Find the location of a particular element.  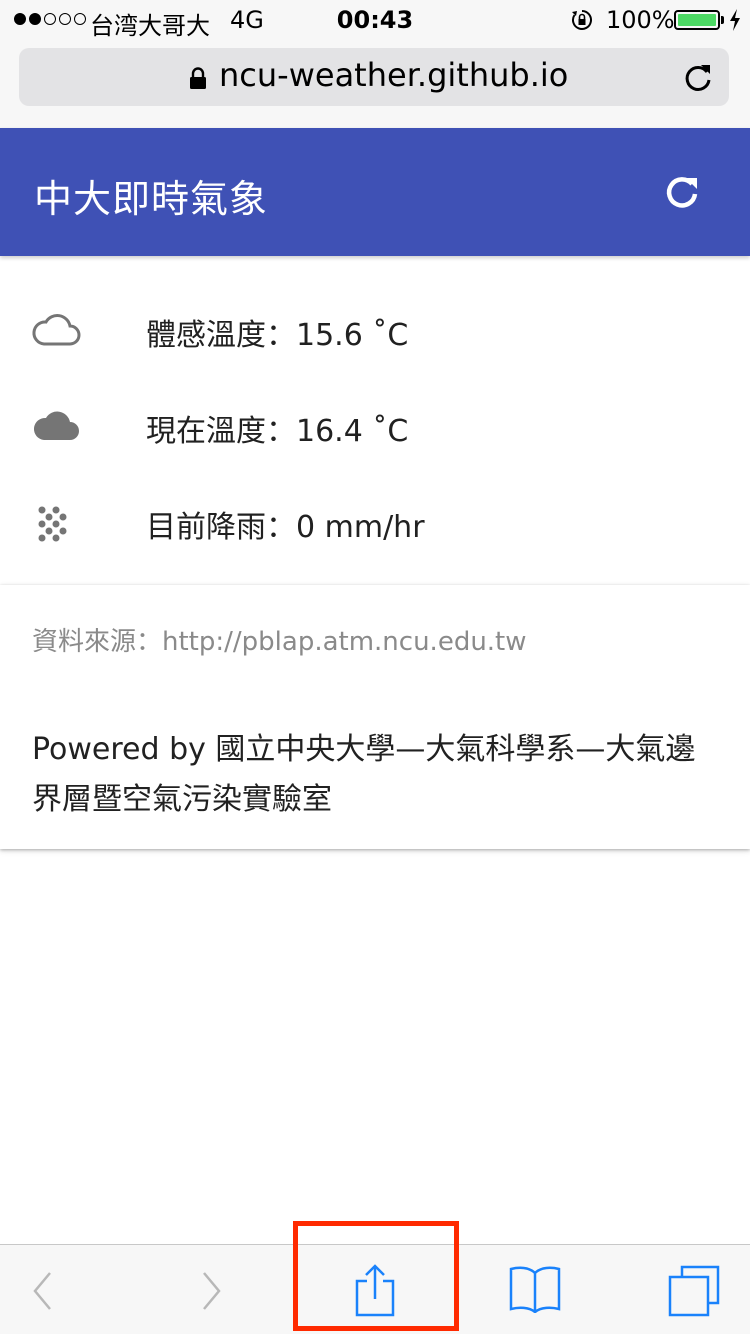

share-button-highlight is located at coordinates (376, 1276).